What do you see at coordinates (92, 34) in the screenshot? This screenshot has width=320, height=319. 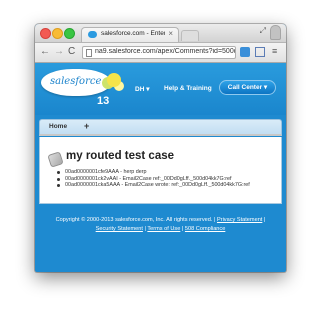 I see `salesforce-favicon-icon` at bounding box center [92, 34].